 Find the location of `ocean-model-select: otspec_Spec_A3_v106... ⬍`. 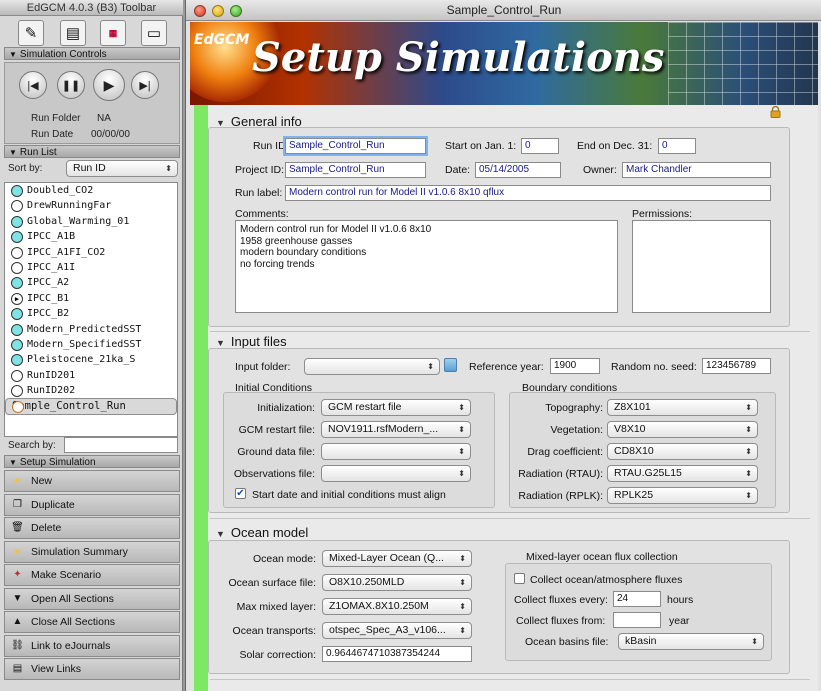

ocean-model-select: otspec_Spec_A3_v106... ⬍ is located at coordinates (397, 630).